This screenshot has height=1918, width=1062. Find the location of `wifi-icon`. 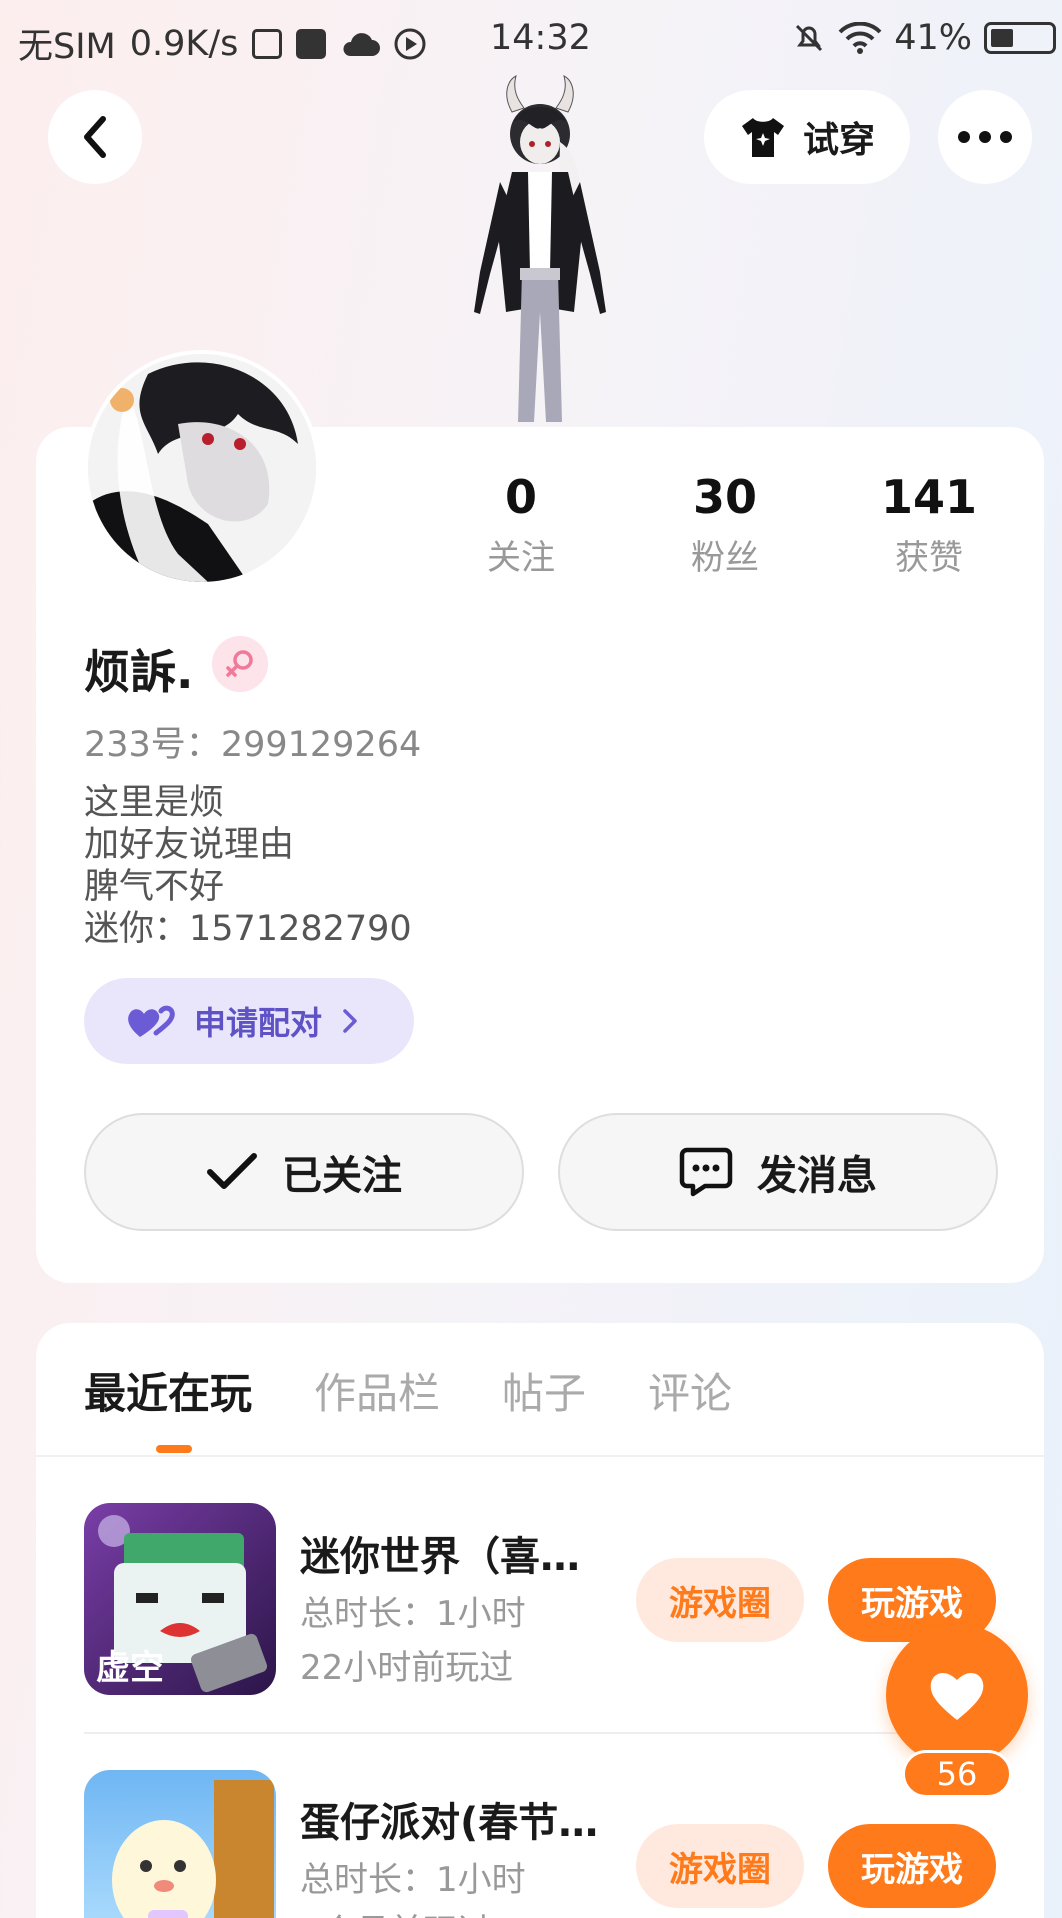

wifi-icon is located at coordinates (860, 38).